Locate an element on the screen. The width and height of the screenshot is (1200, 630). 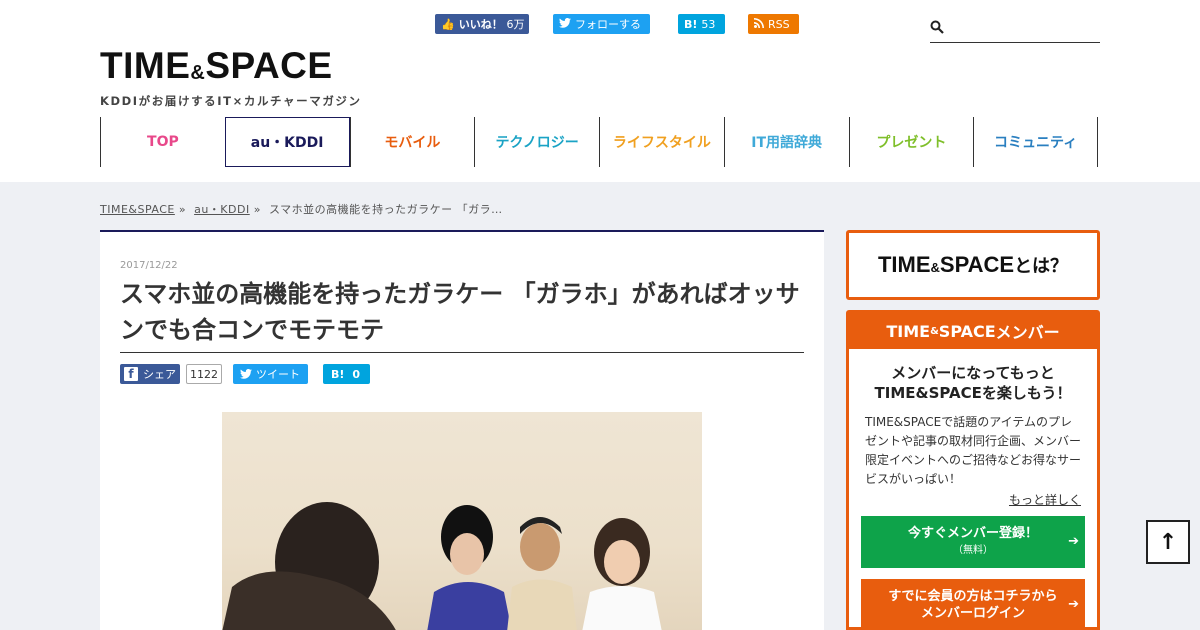
facebook-share-count: 1122 is located at coordinates (204, 374).